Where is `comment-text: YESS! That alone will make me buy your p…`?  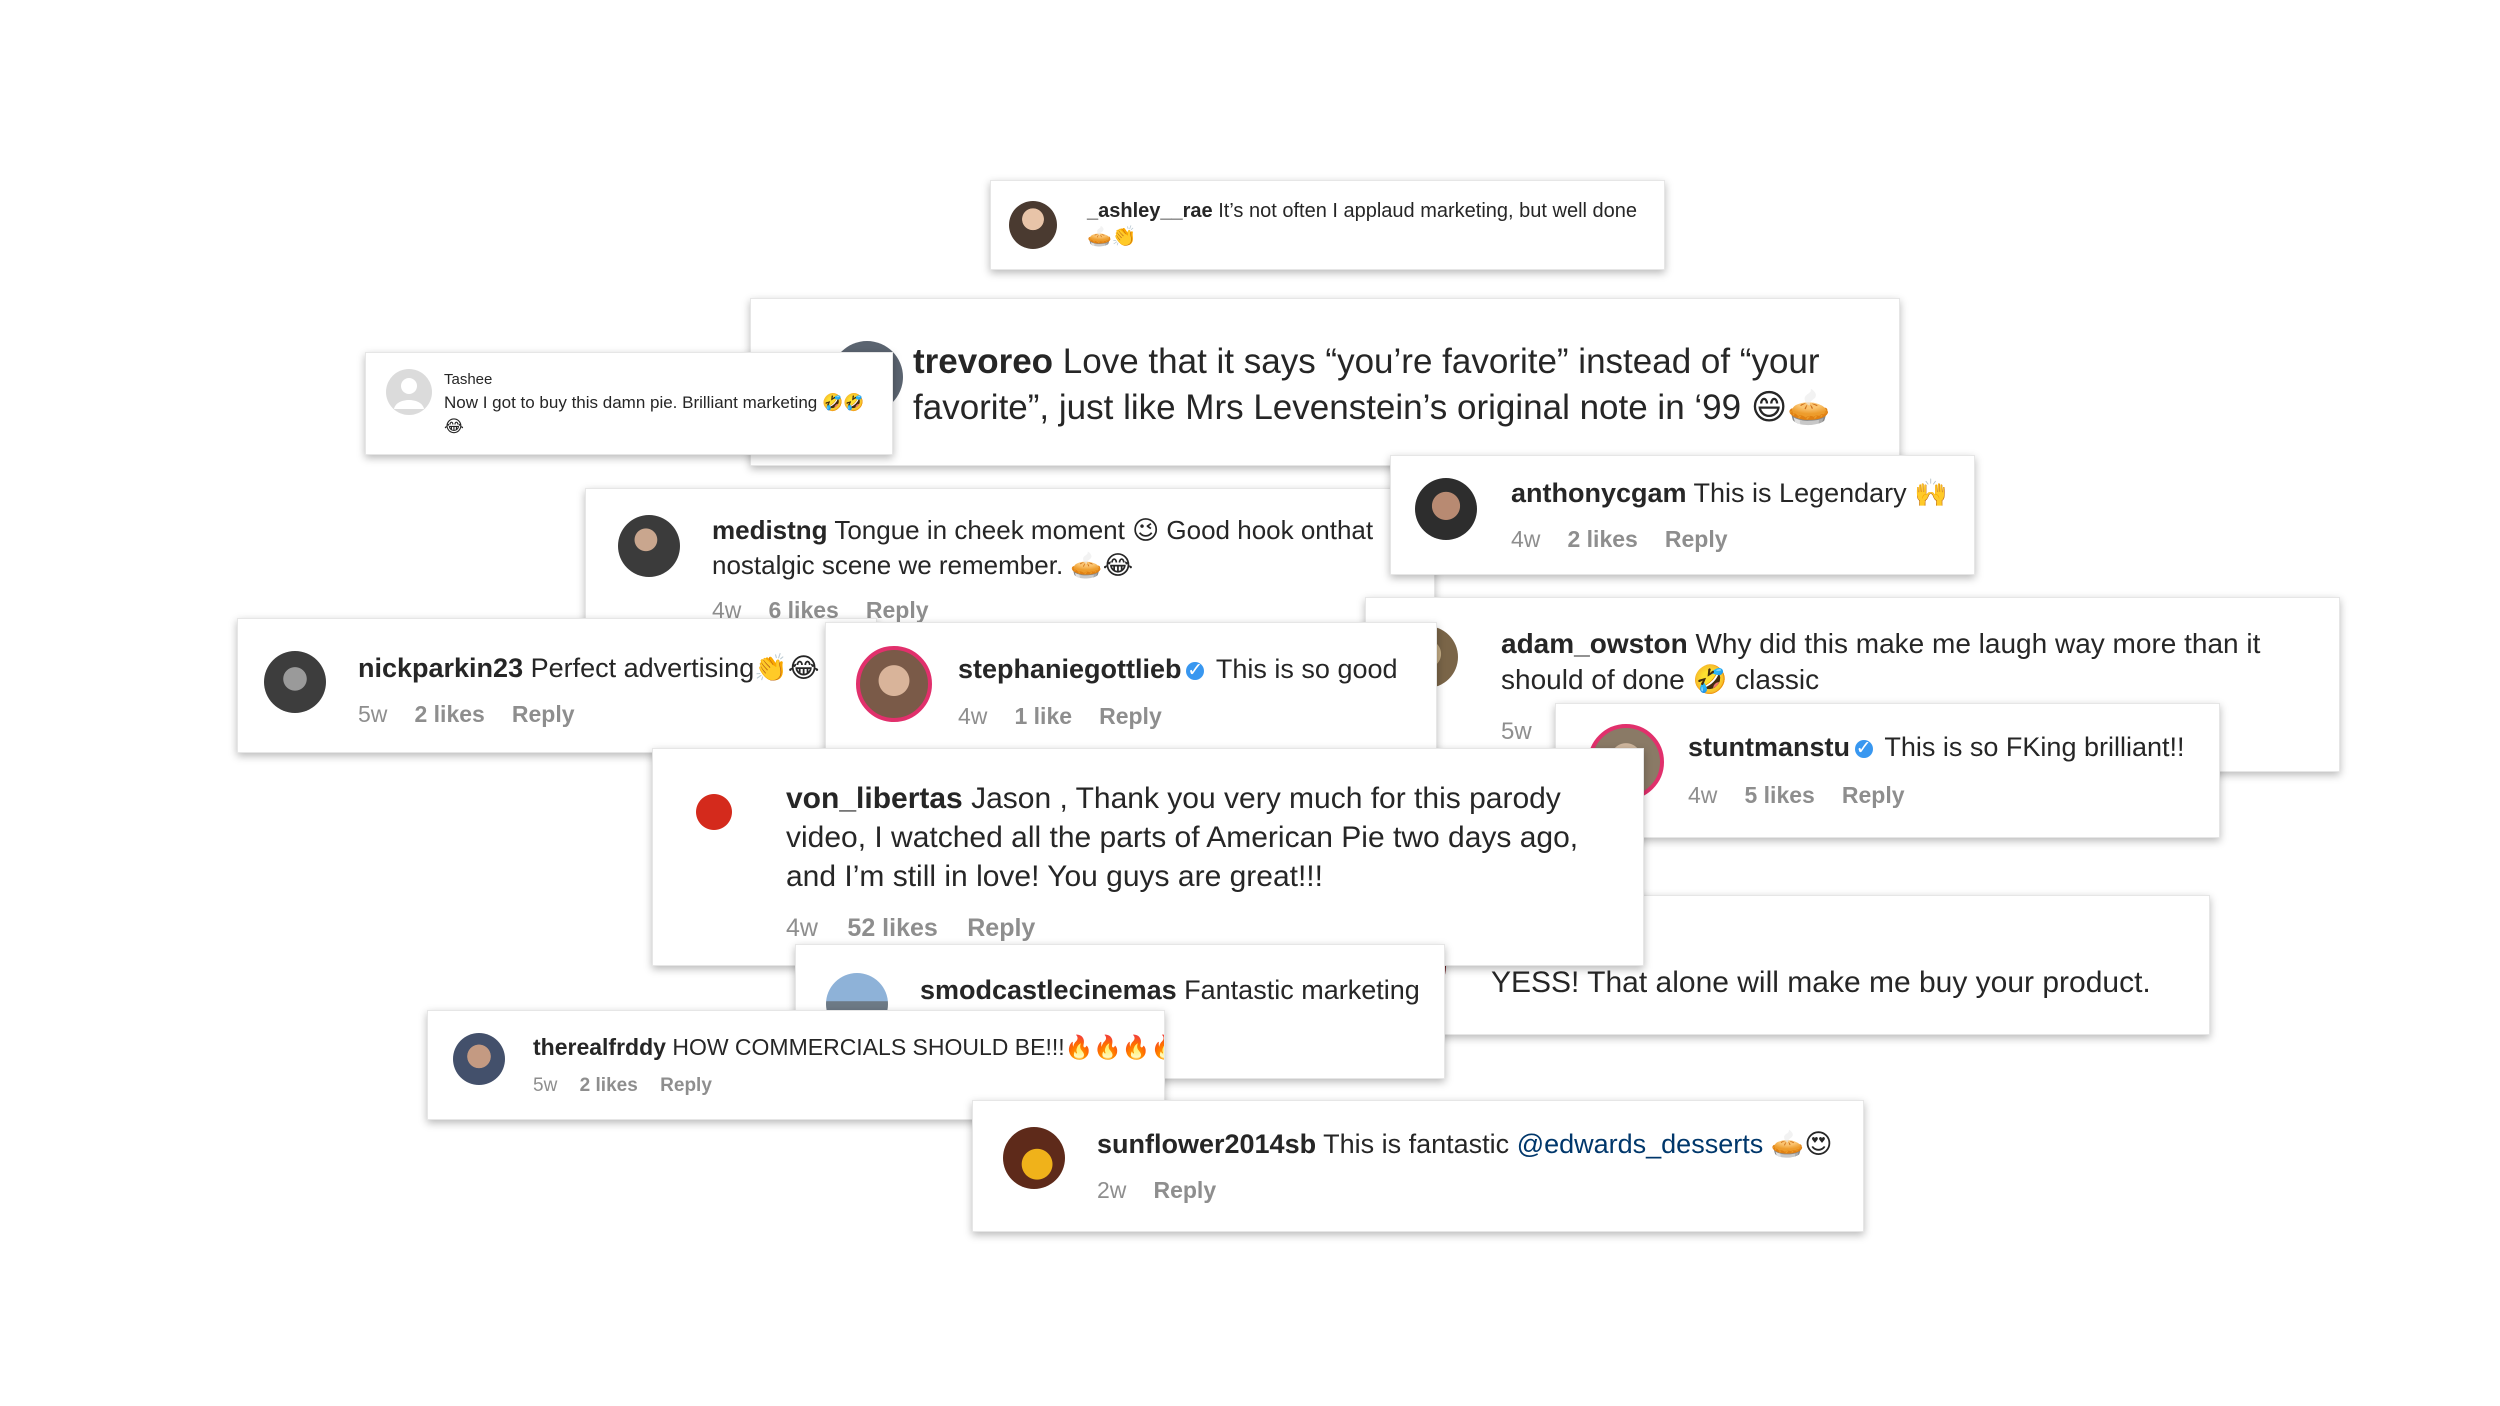 comment-text: YESS! That alone will make me buy your p… is located at coordinates (1821, 982).